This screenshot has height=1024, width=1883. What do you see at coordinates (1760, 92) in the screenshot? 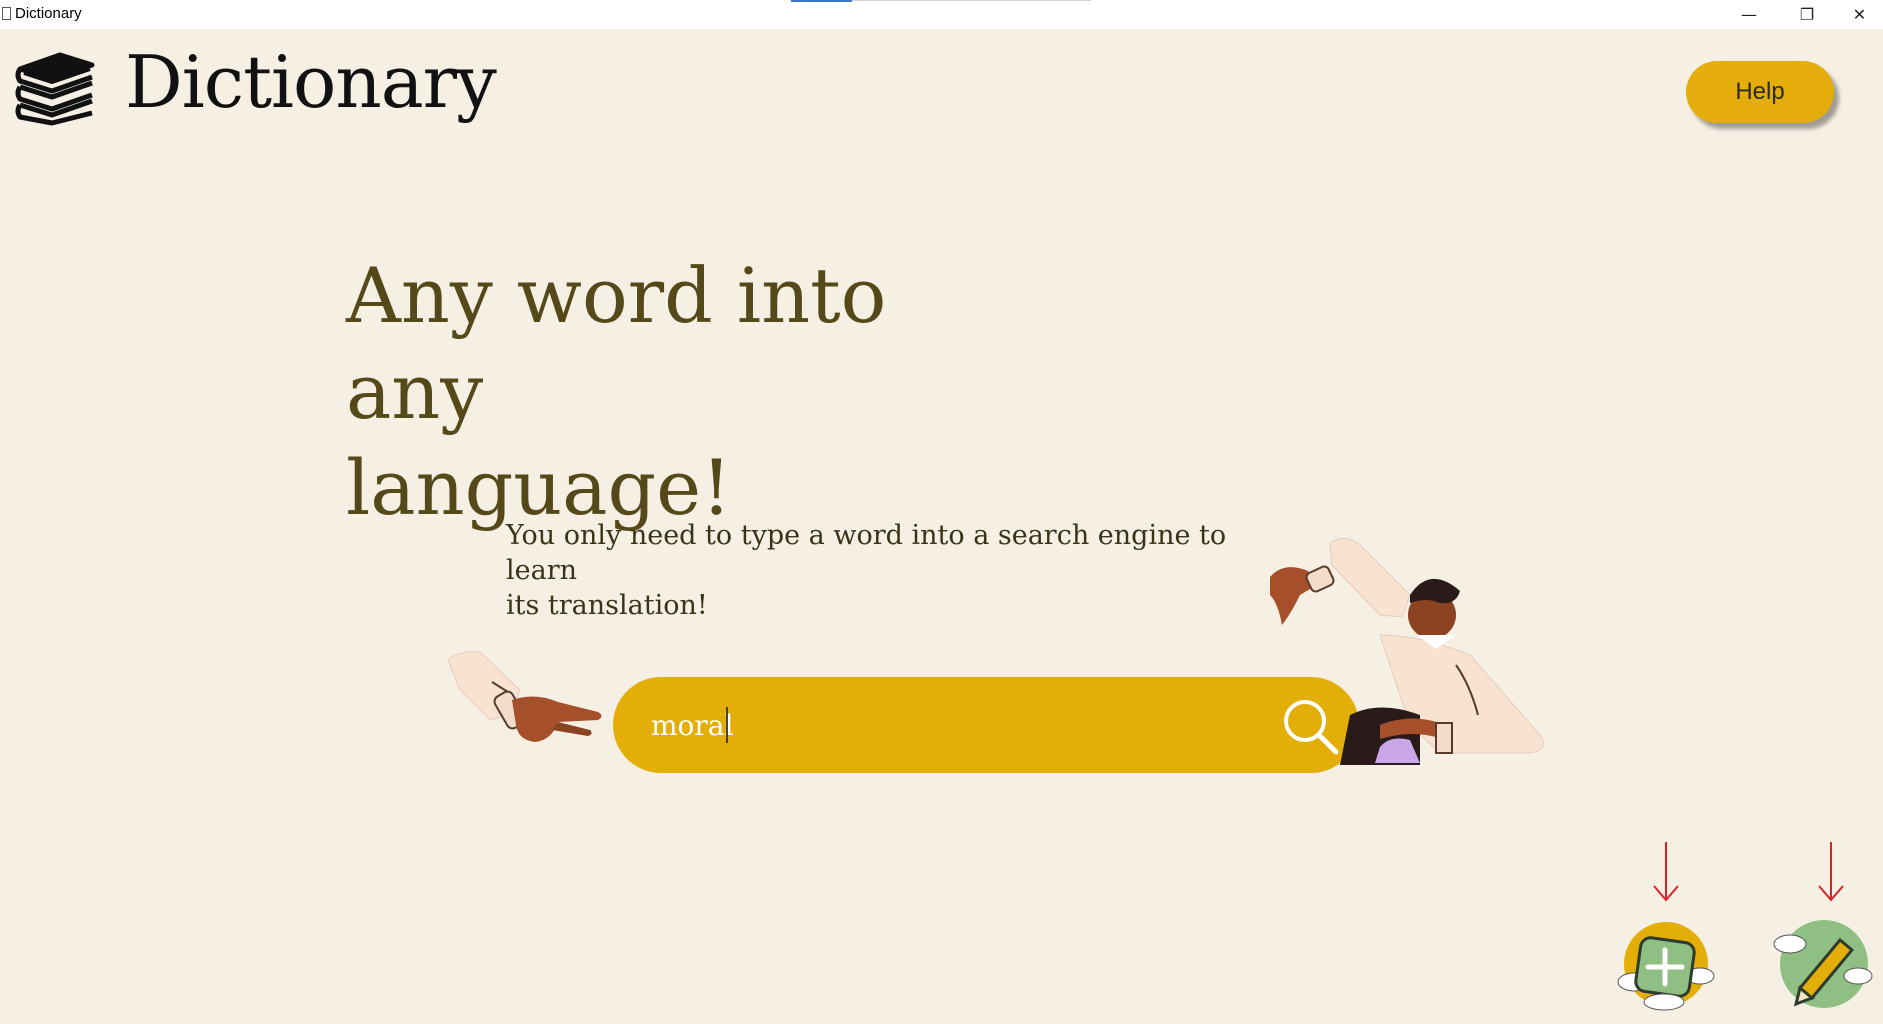
I see `help-button: Help` at bounding box center [1760, 92].